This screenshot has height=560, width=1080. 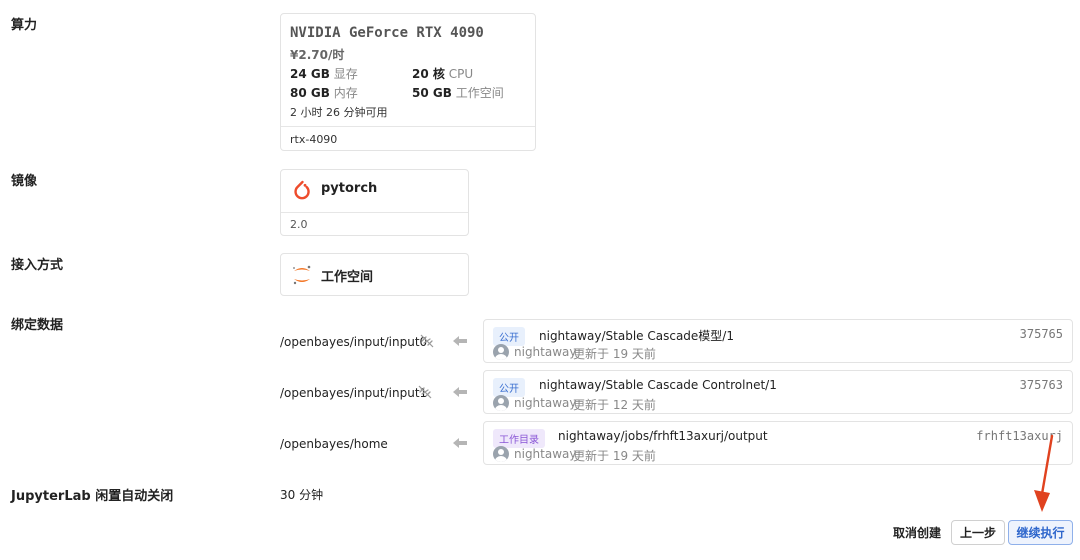 I want to click on previous-step-button: 上一步, so click(x=978, y=532).